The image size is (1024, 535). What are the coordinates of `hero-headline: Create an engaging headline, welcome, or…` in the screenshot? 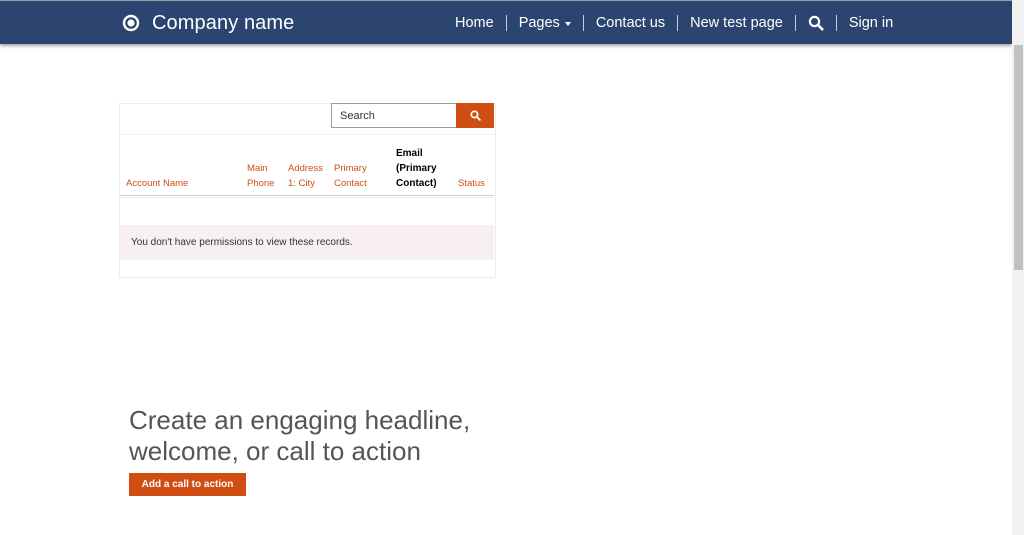 It's located at (300, 435).